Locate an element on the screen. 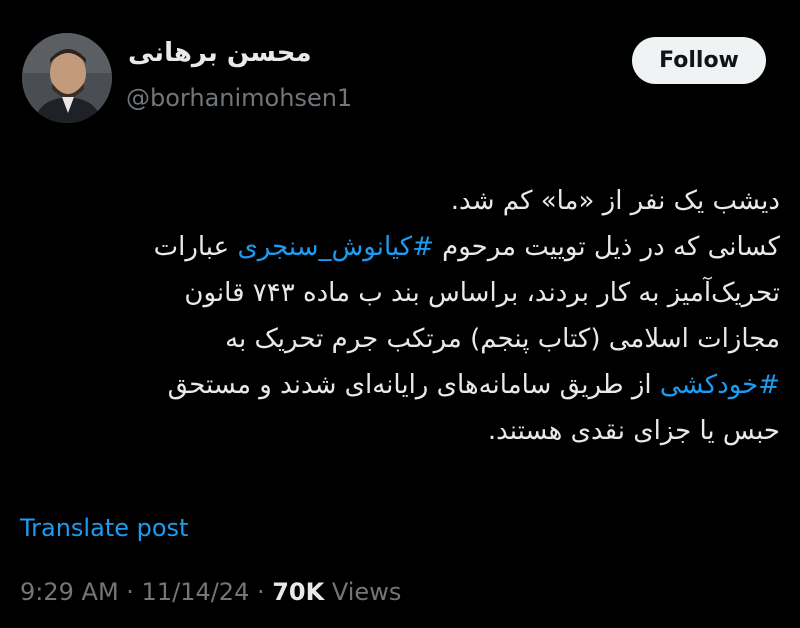  tweet-line-6: حبس یا جزای نقدی هستند. is located at coordinates (633, 431).